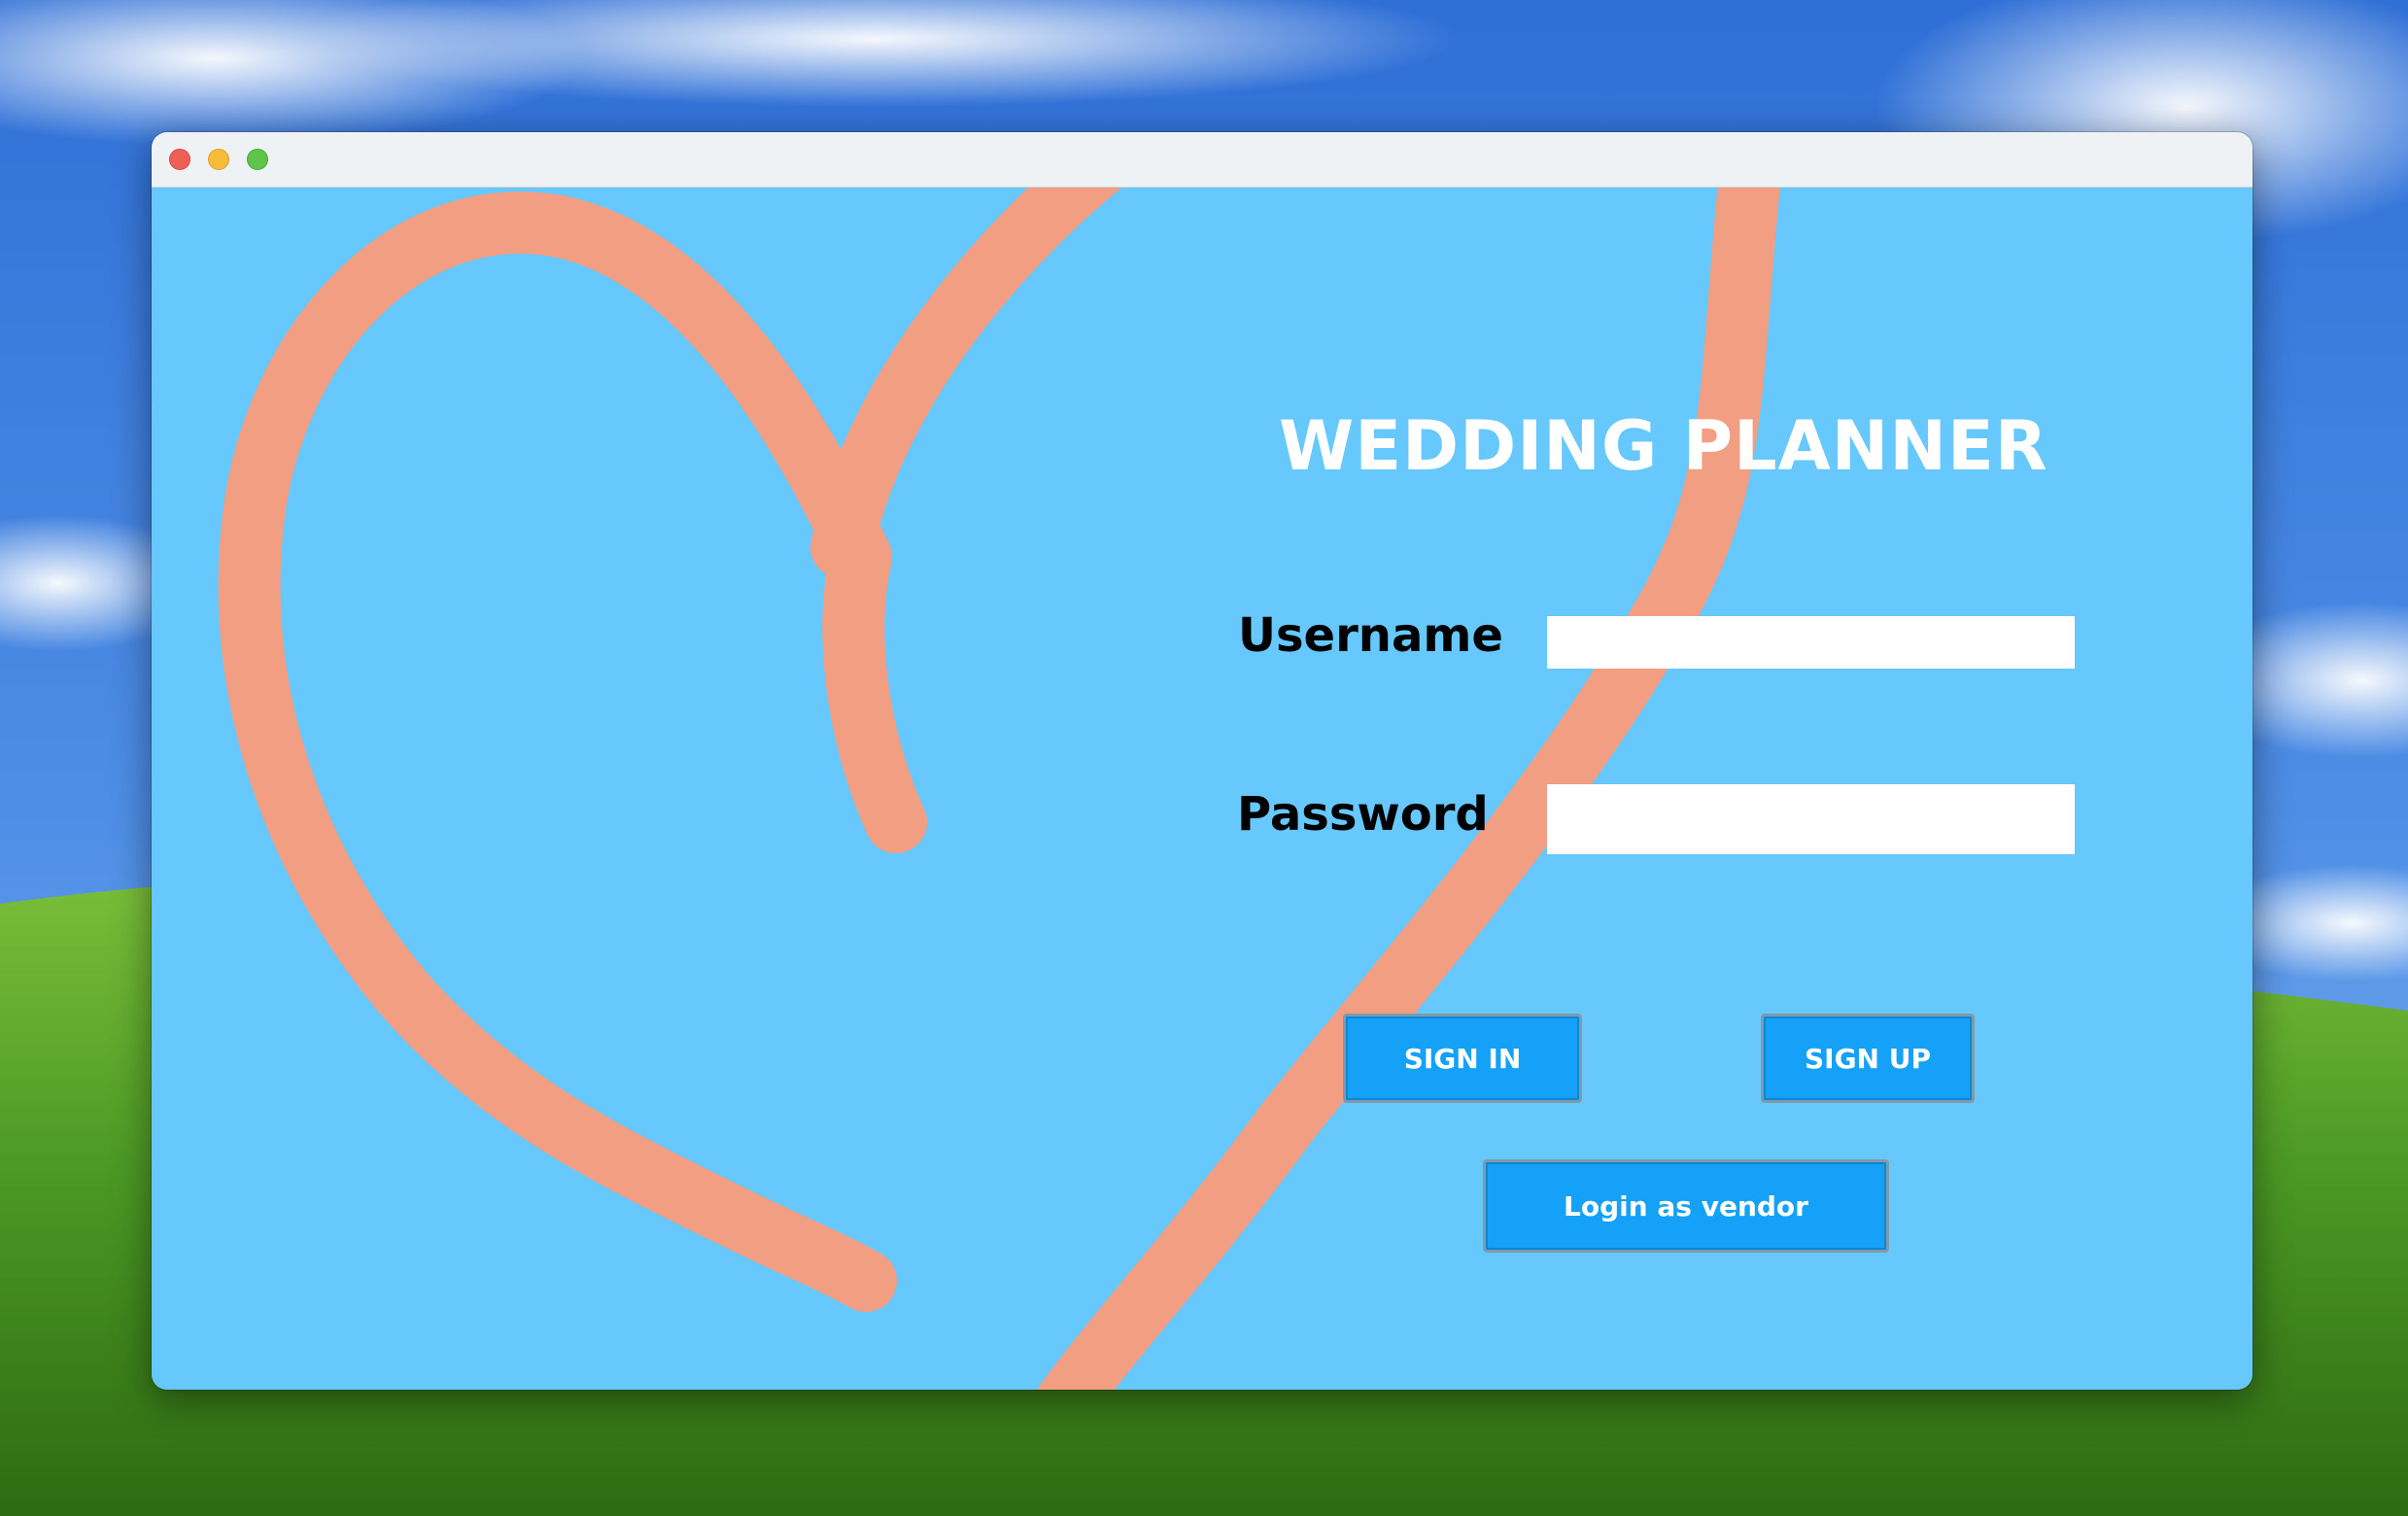 The height and width of the screenshot is (1516, 2408). What do you see at coordinates (1371, 635) in the screenshot?
I see `username-label: Username` at bounding box center [1371, 635].